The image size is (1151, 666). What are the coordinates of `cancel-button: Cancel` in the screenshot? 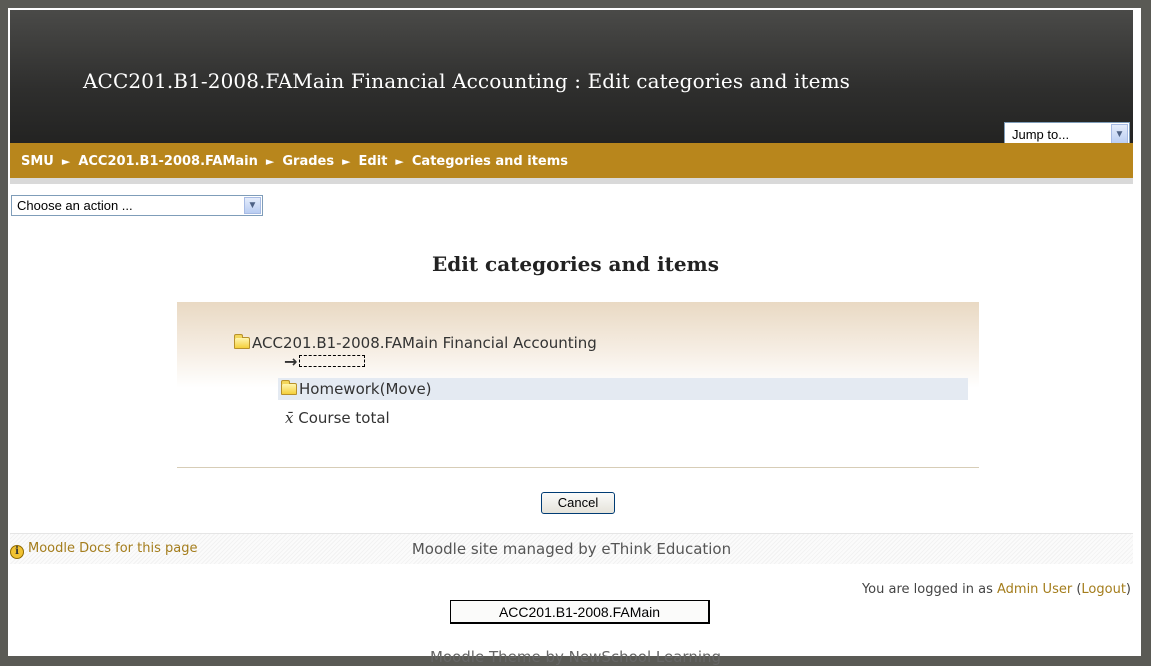 It's located at (578, 503).